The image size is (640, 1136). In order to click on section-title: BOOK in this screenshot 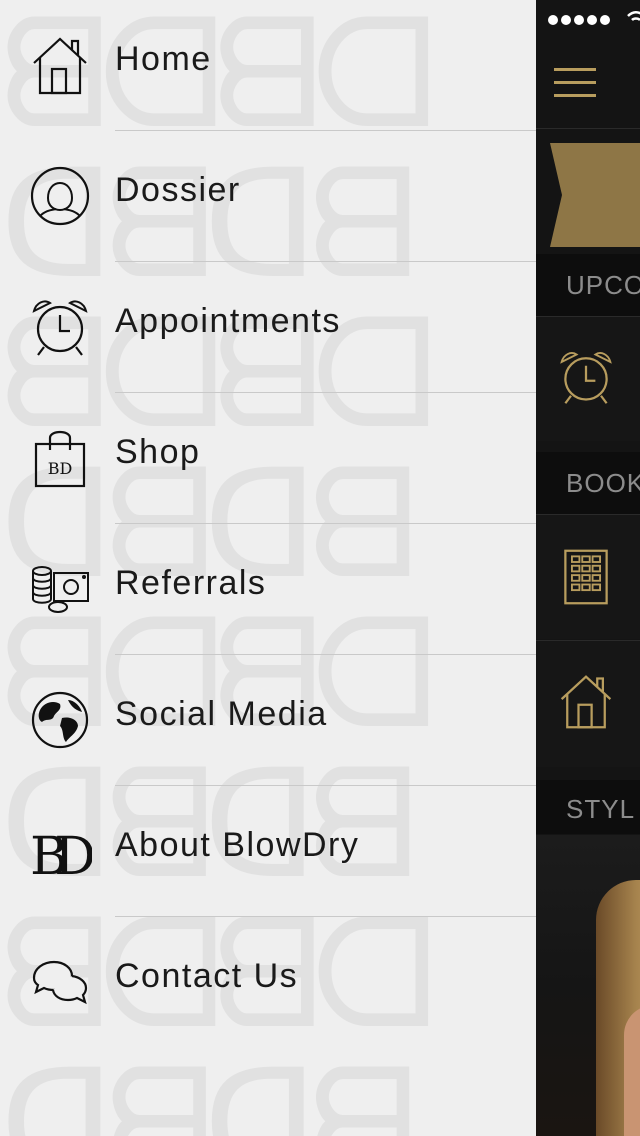, I will do `click(603, 483)`.